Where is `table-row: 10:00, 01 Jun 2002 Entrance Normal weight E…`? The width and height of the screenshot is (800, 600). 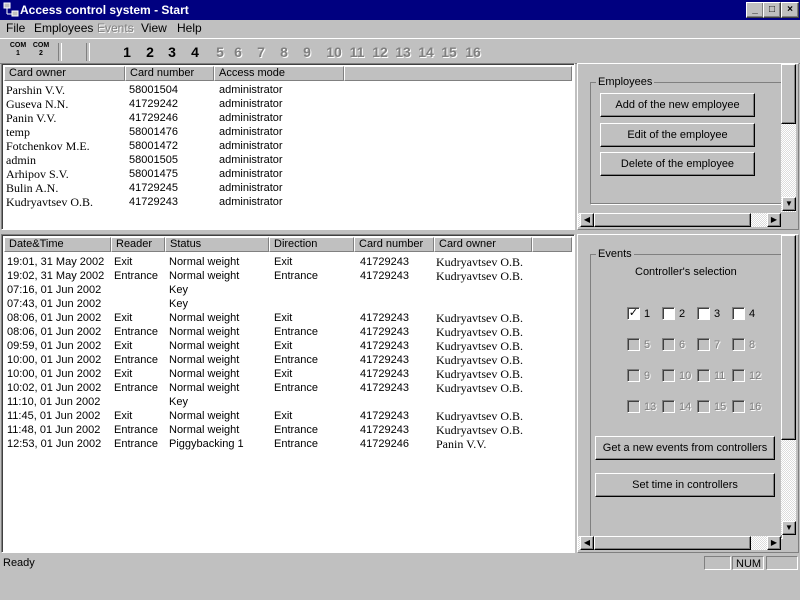
table-row: 10:00, 01 Jun 2002 Entrance Normal weight E… is located at coordinates (286, 360).